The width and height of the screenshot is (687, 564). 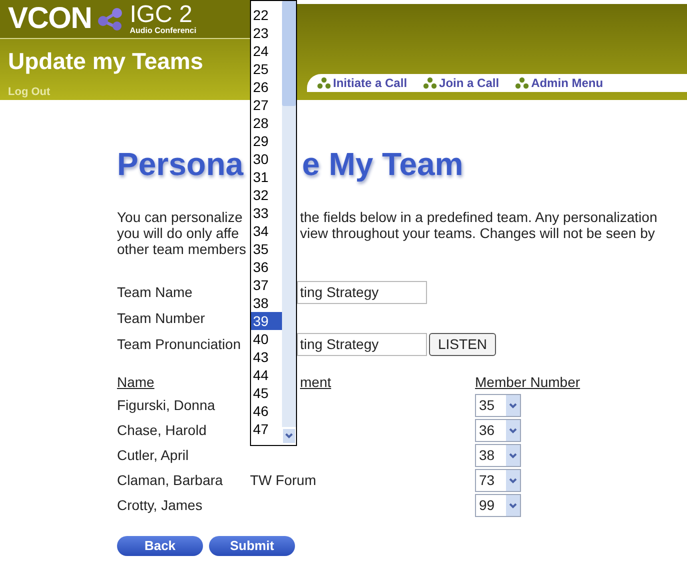 What do you see at coordinates (559, 83) in the screenshot?
I see `nav-link: Admin Menu` at bounding box center [559, 83].